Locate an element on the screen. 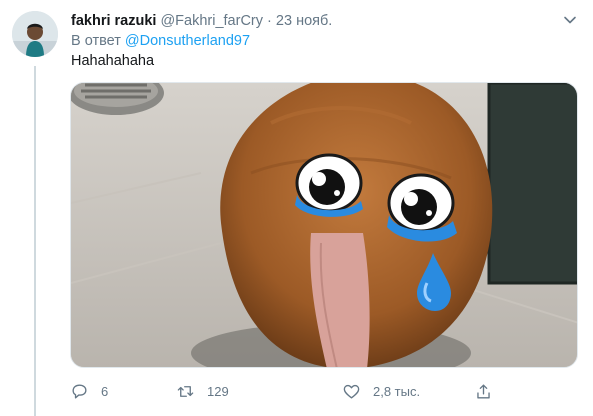 Image resolution: width=593 pixels, height=416 pixels. share-icon is located at coordinates (483, 391).